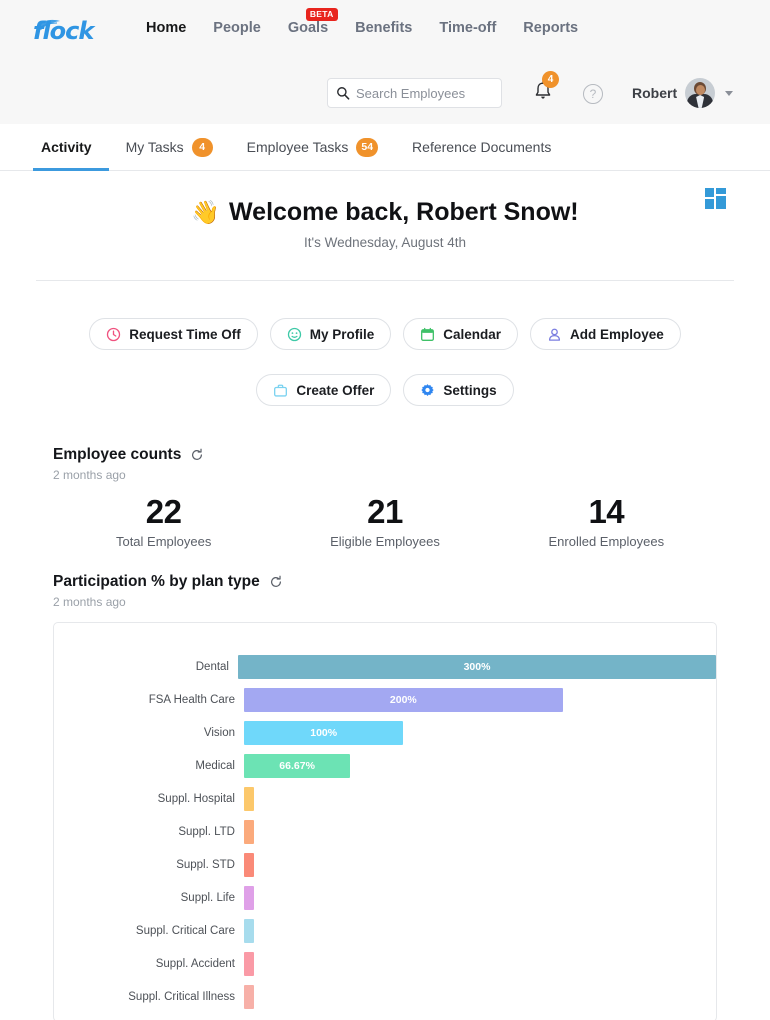 The height and width of the screenshot is (1020, 770). I want to click on employee-counts-updated: 2 months ago, so click(89, 475).